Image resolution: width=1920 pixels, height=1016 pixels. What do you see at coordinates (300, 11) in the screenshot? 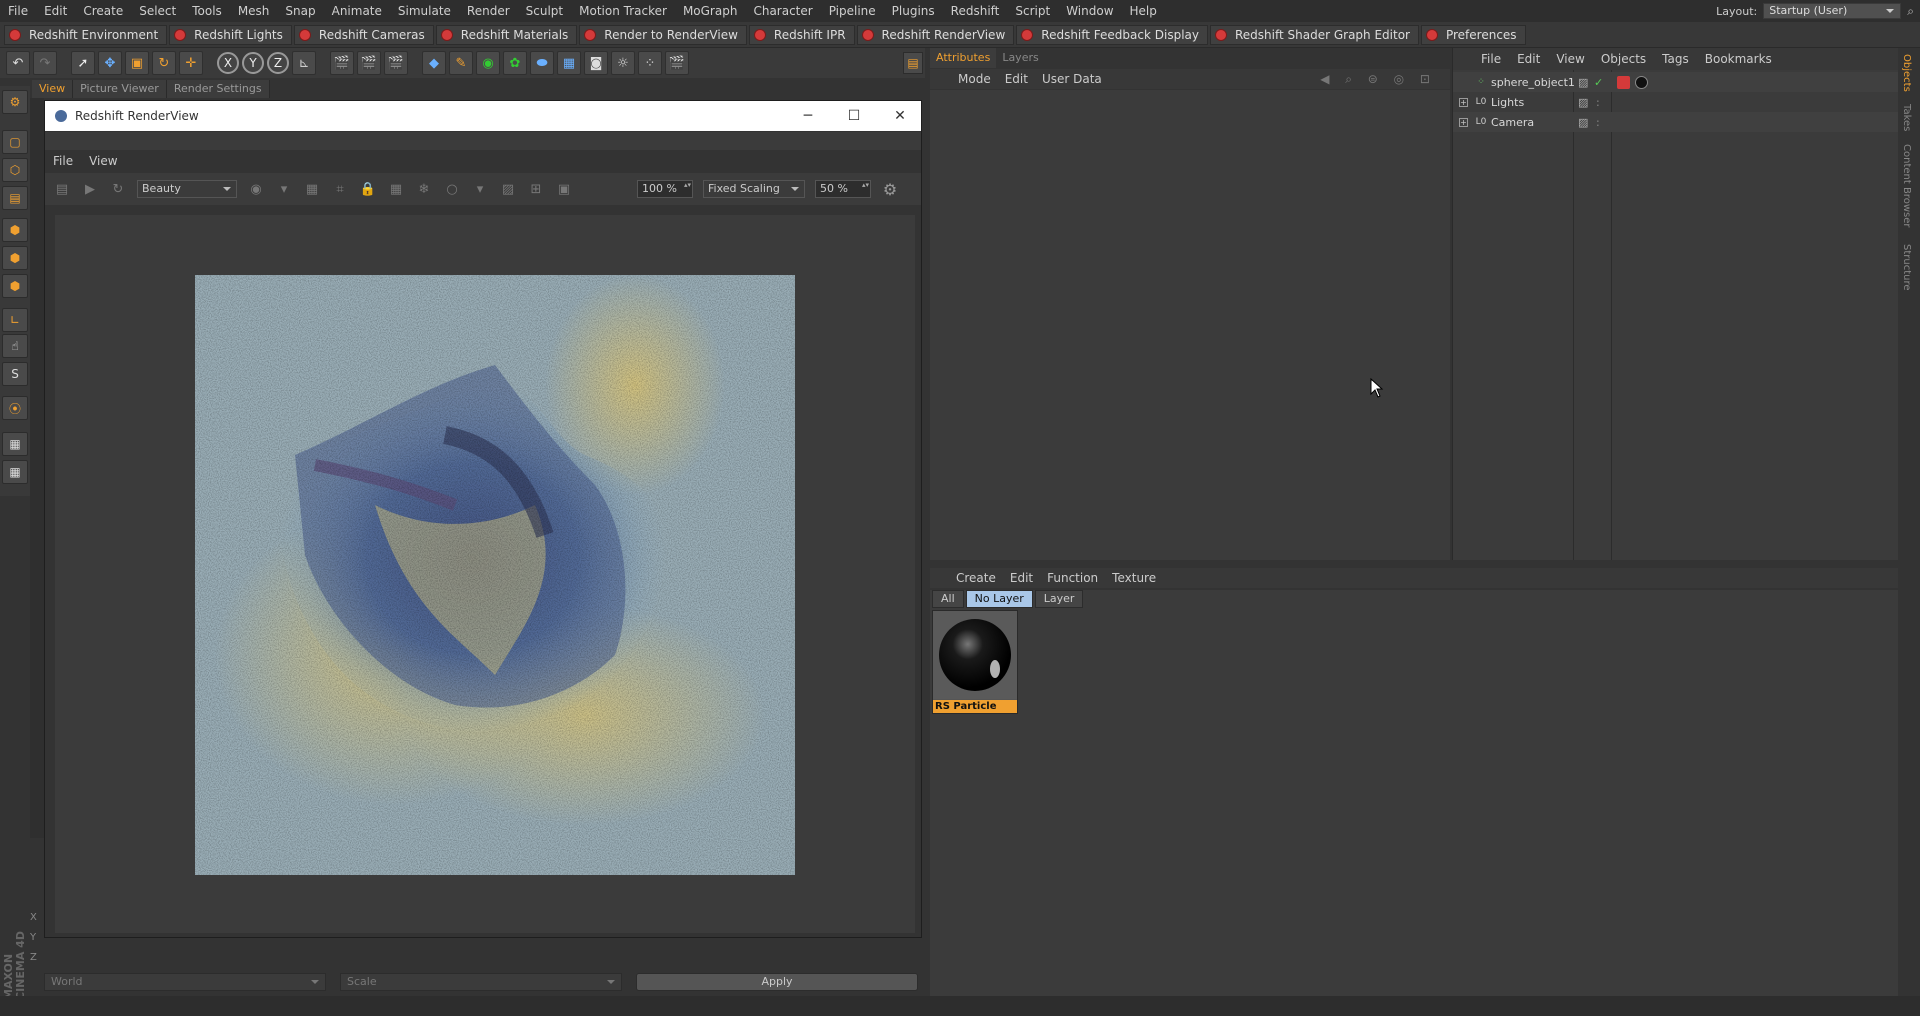
I see `menu-snap: Snap` at bounding box center [300, 11].